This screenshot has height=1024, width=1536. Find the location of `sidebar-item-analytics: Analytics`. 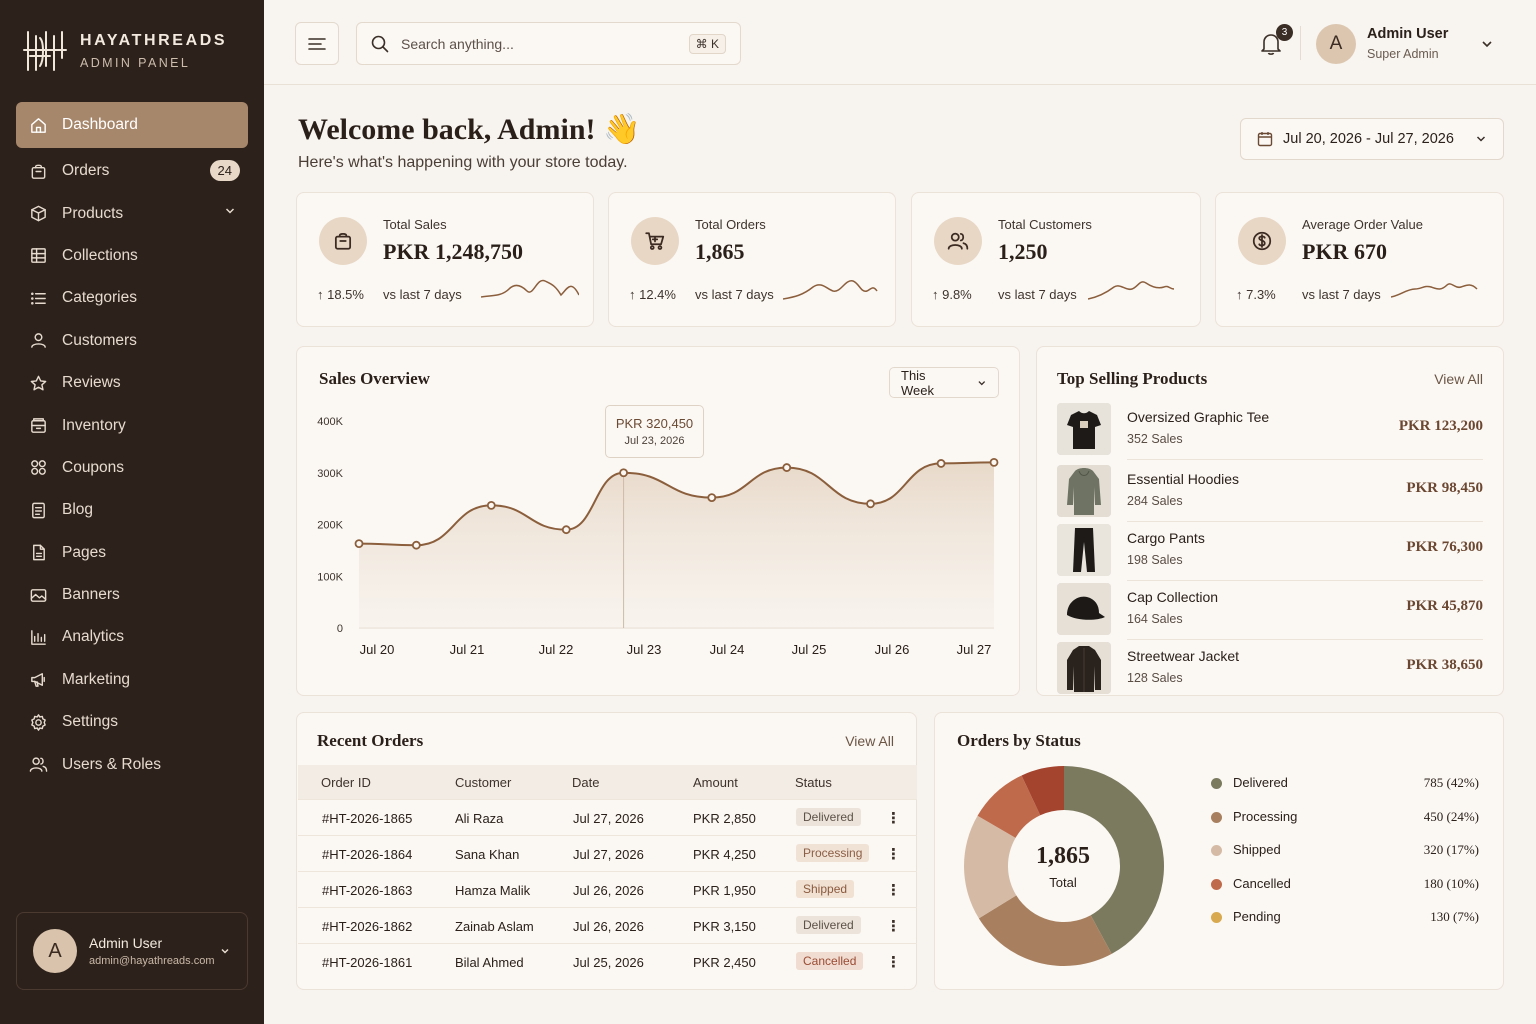

sidebar-item-analytics: Analytics is located at coordinates (132, 637).